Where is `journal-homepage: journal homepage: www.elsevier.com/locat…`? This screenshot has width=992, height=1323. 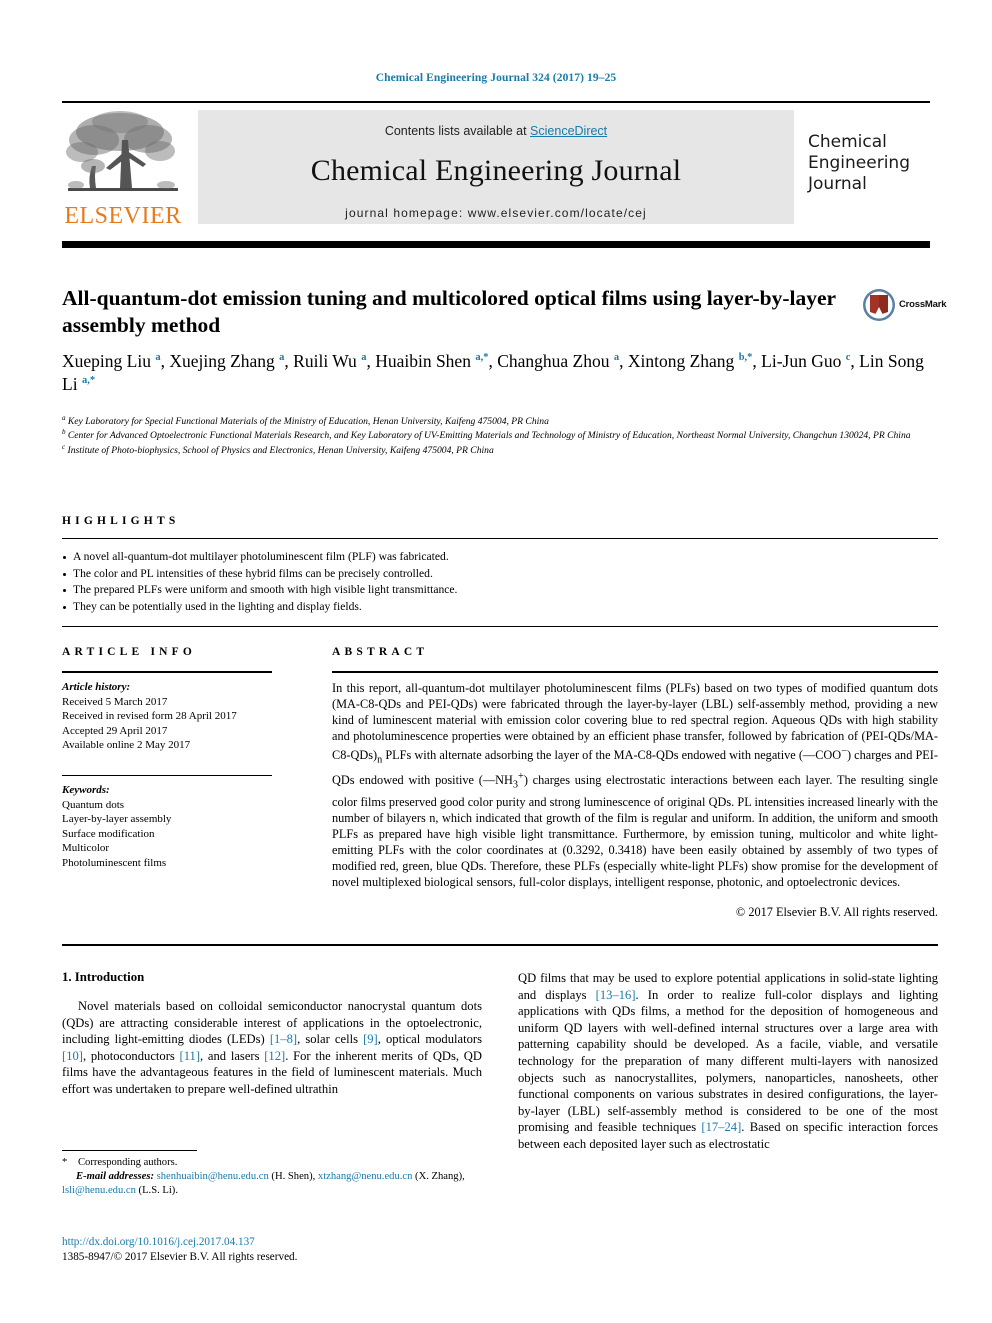
journal-homepage: journal homepage: www.elsevier.com/locat… is located at coordinates (496, 213).